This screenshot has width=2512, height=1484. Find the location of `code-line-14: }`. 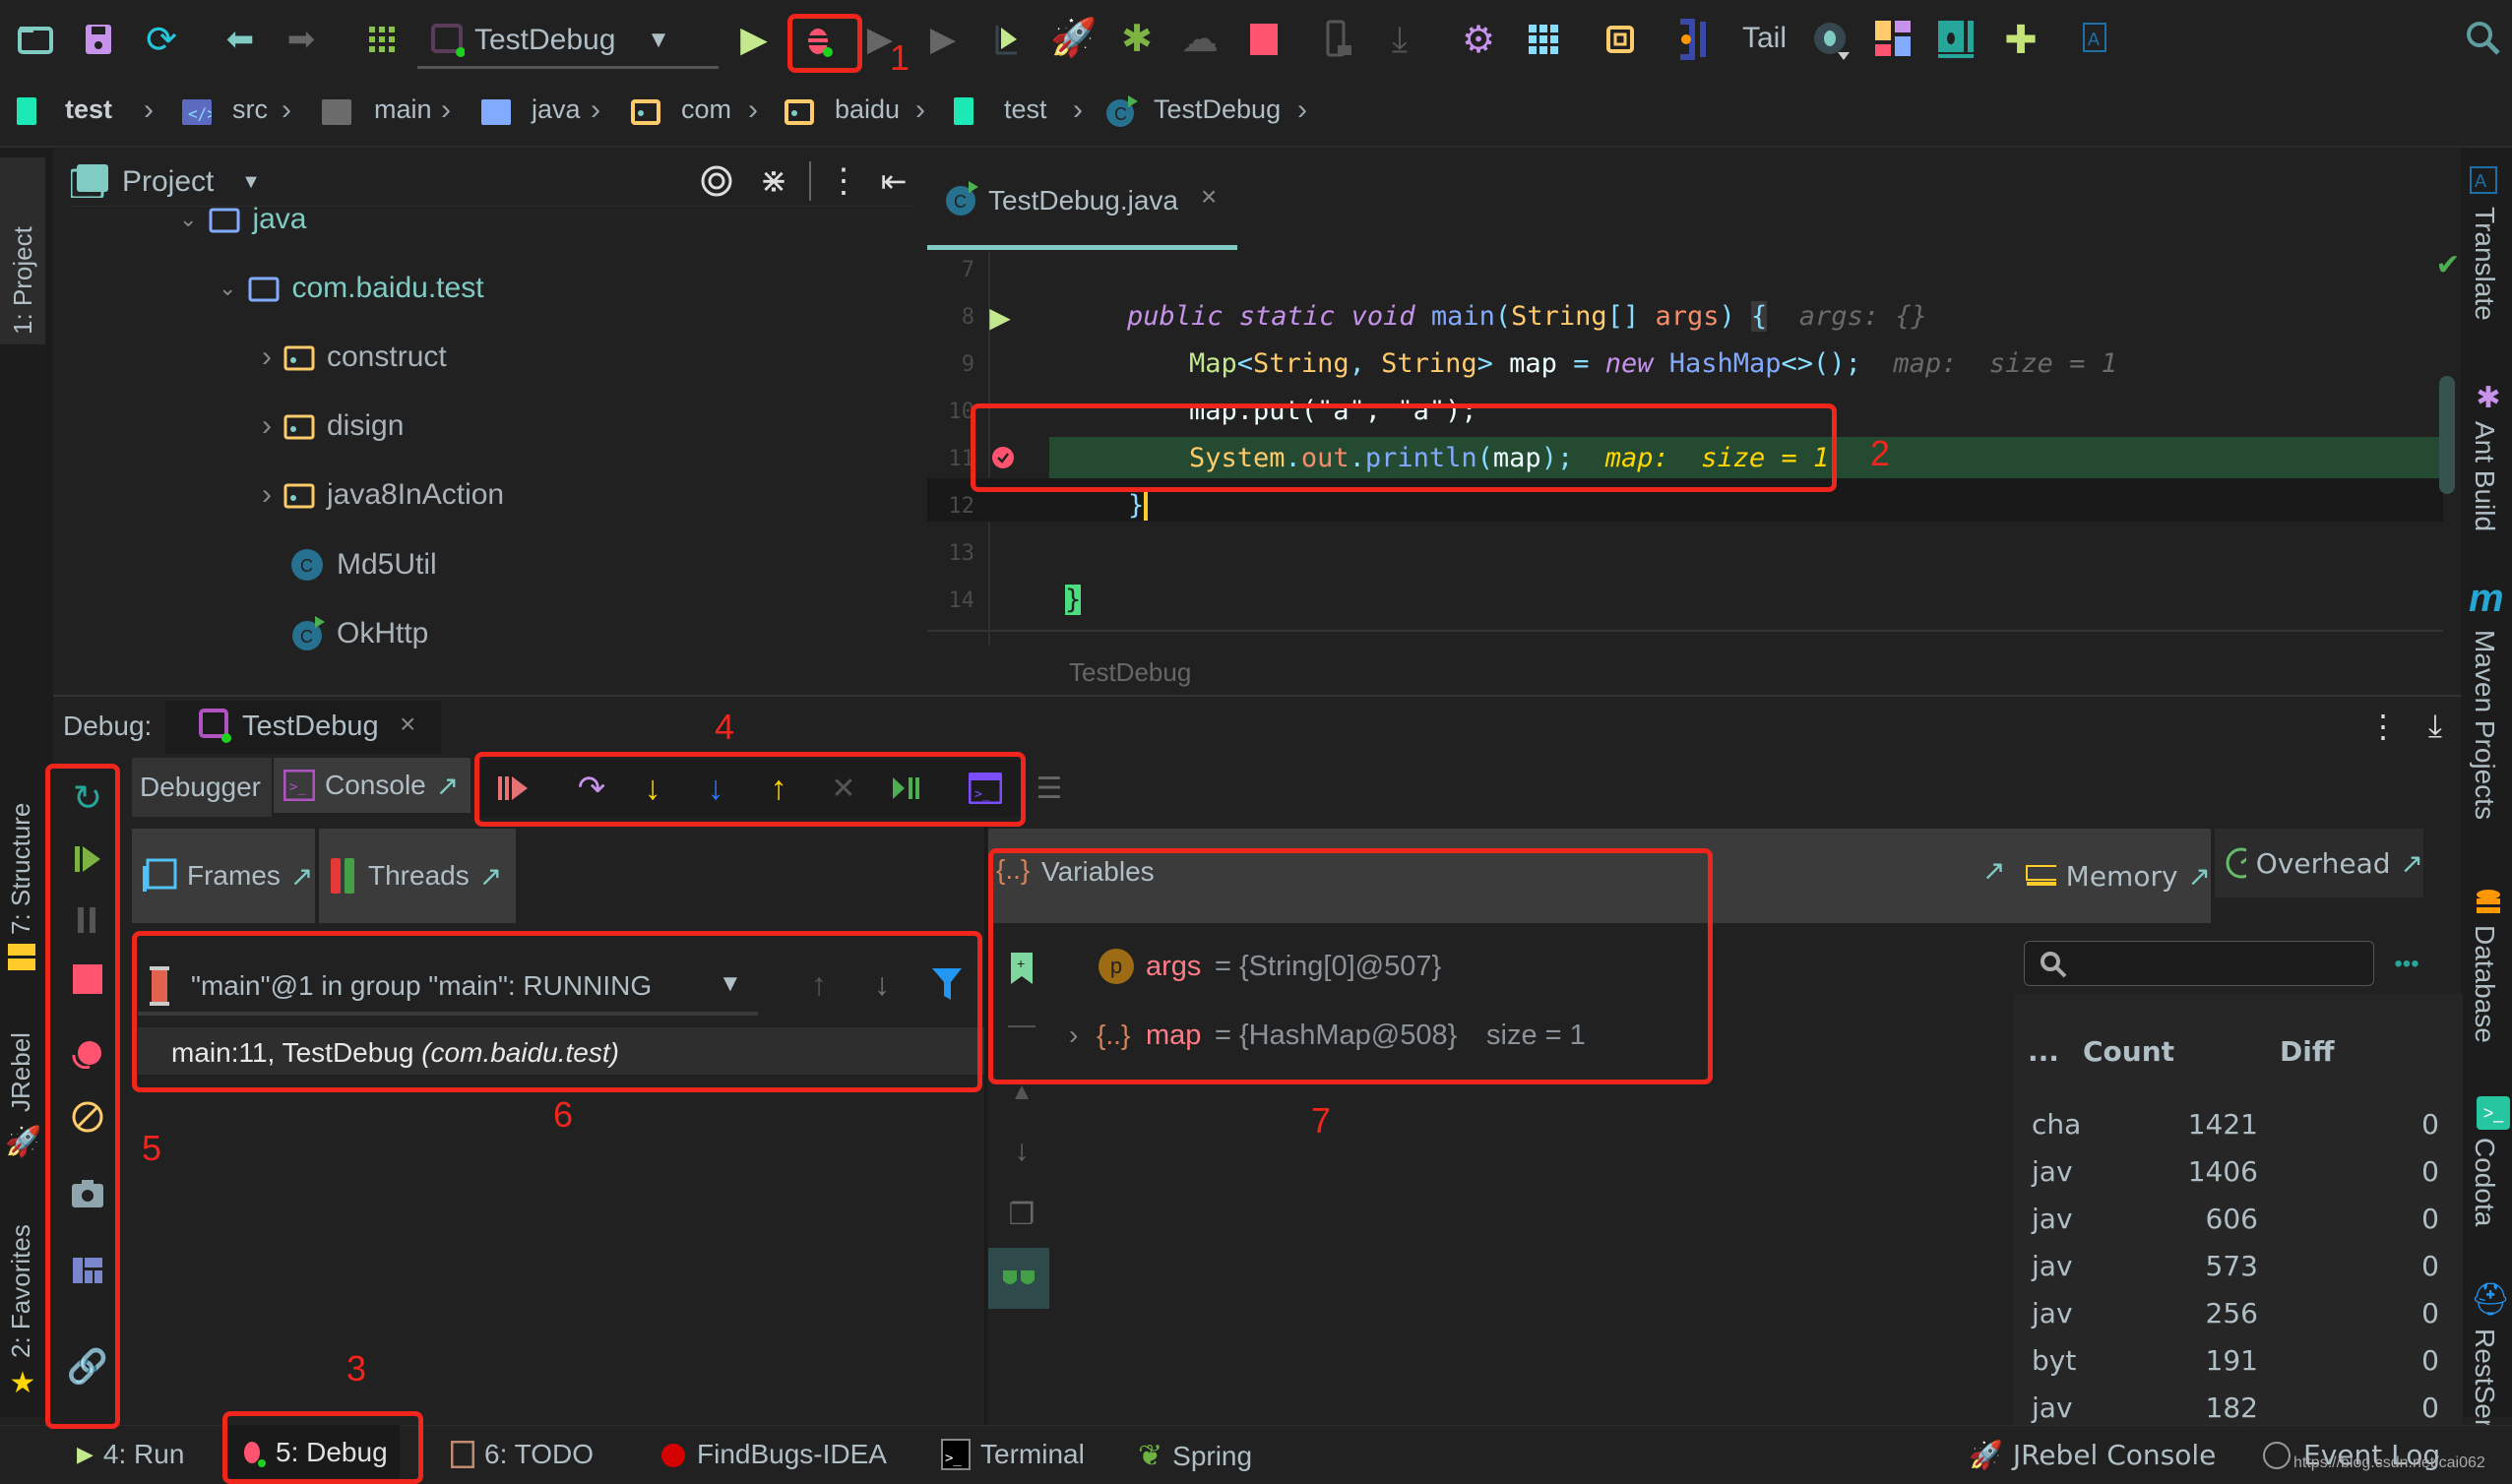

code-line-14: } is located at coordinates (1073, 600).